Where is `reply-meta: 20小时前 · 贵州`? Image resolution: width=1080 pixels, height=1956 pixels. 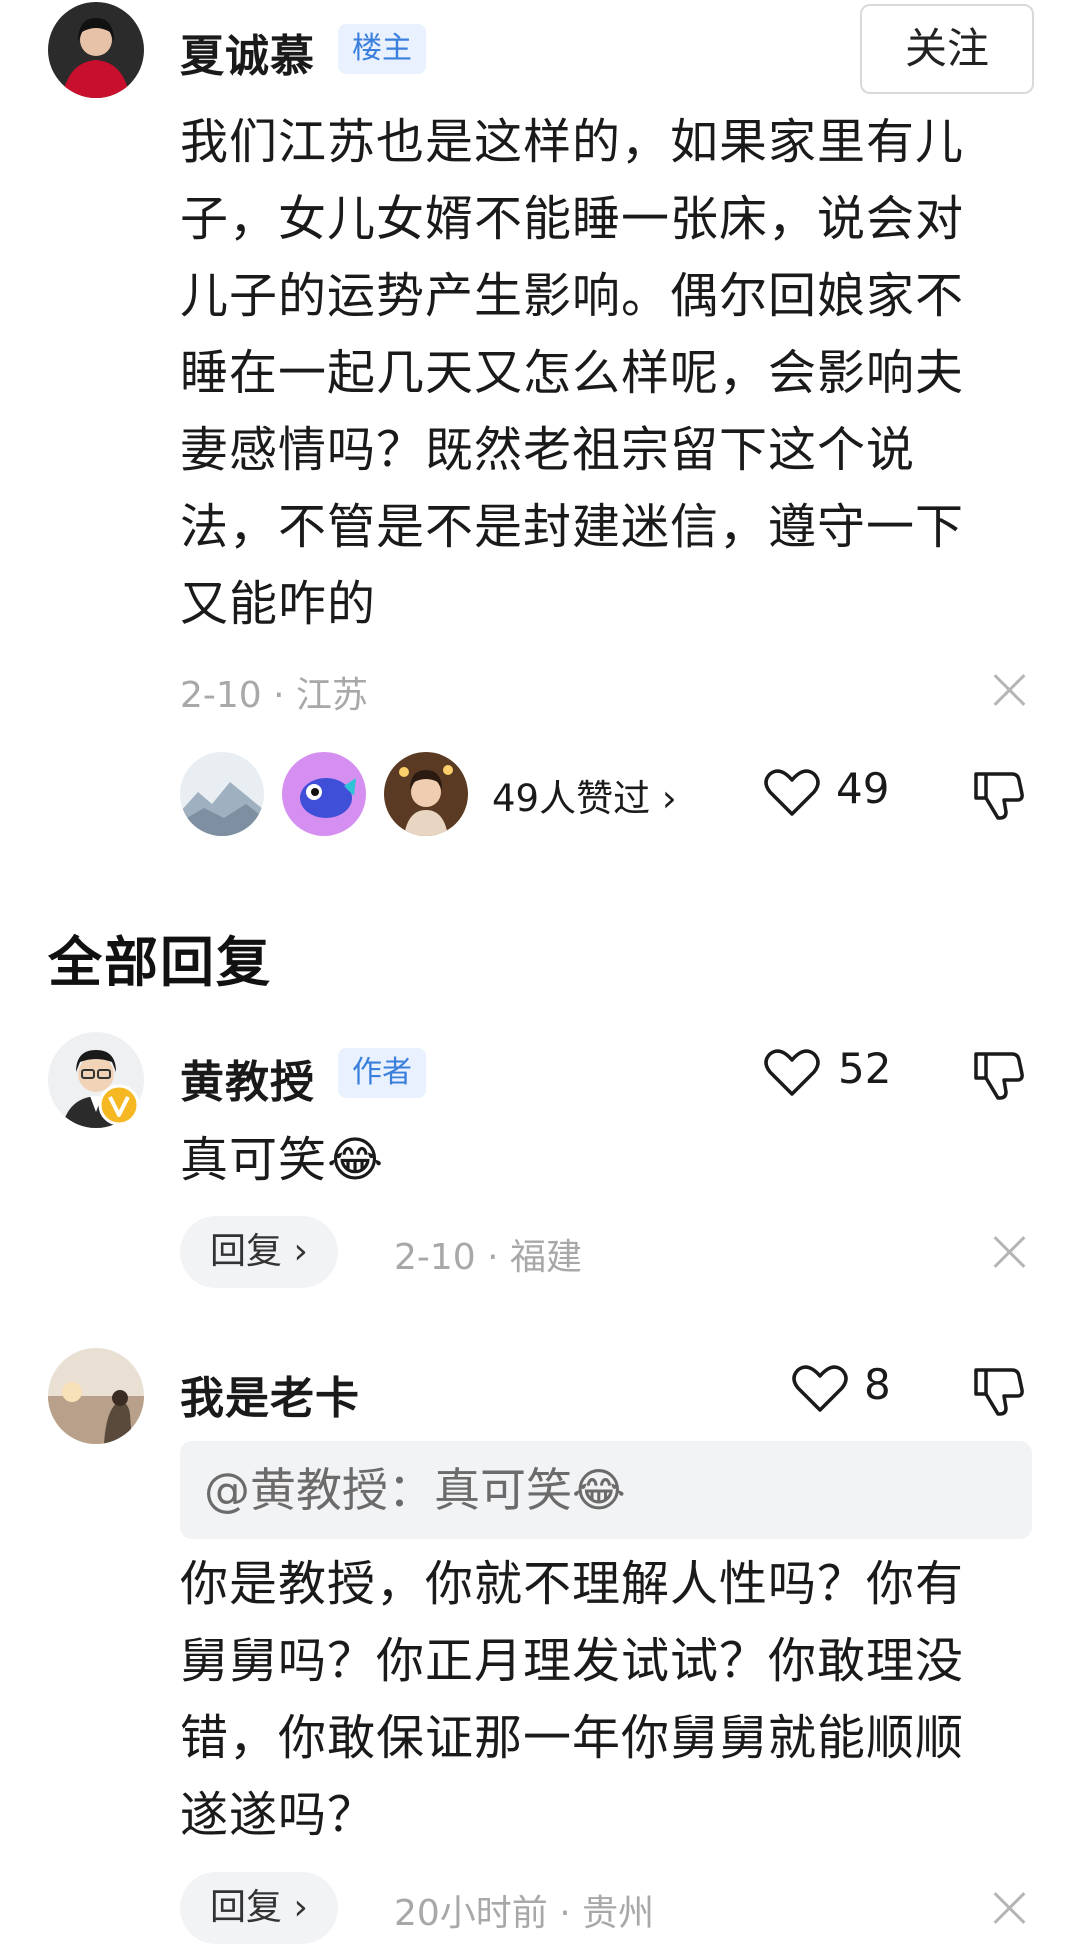
reply-meta: 20小时前 · 贵州 is located at coordinates (524, 1913).